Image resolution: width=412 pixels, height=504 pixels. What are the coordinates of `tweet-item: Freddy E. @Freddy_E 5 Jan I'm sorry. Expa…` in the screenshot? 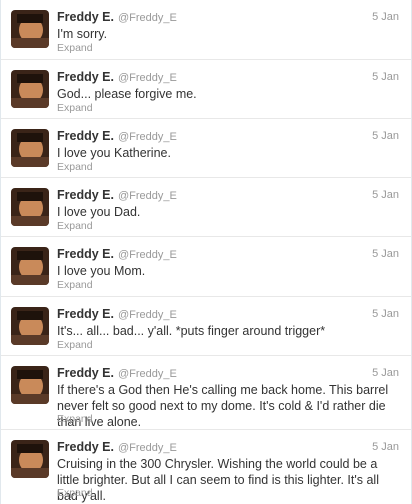 It's located at (206, 30).